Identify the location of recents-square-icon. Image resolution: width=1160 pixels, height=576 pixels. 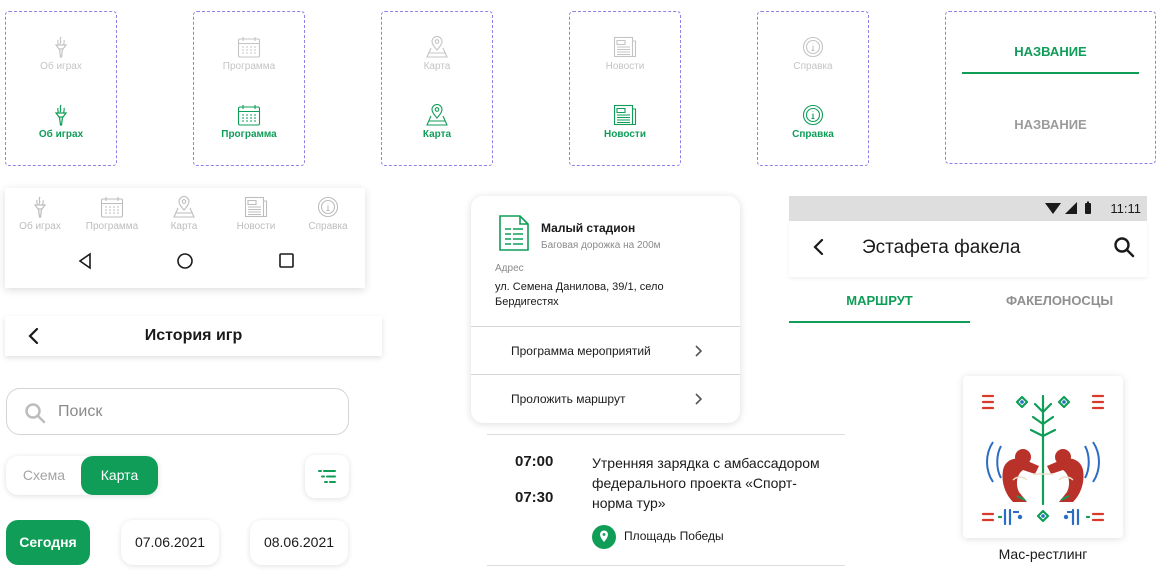
(286, 261).